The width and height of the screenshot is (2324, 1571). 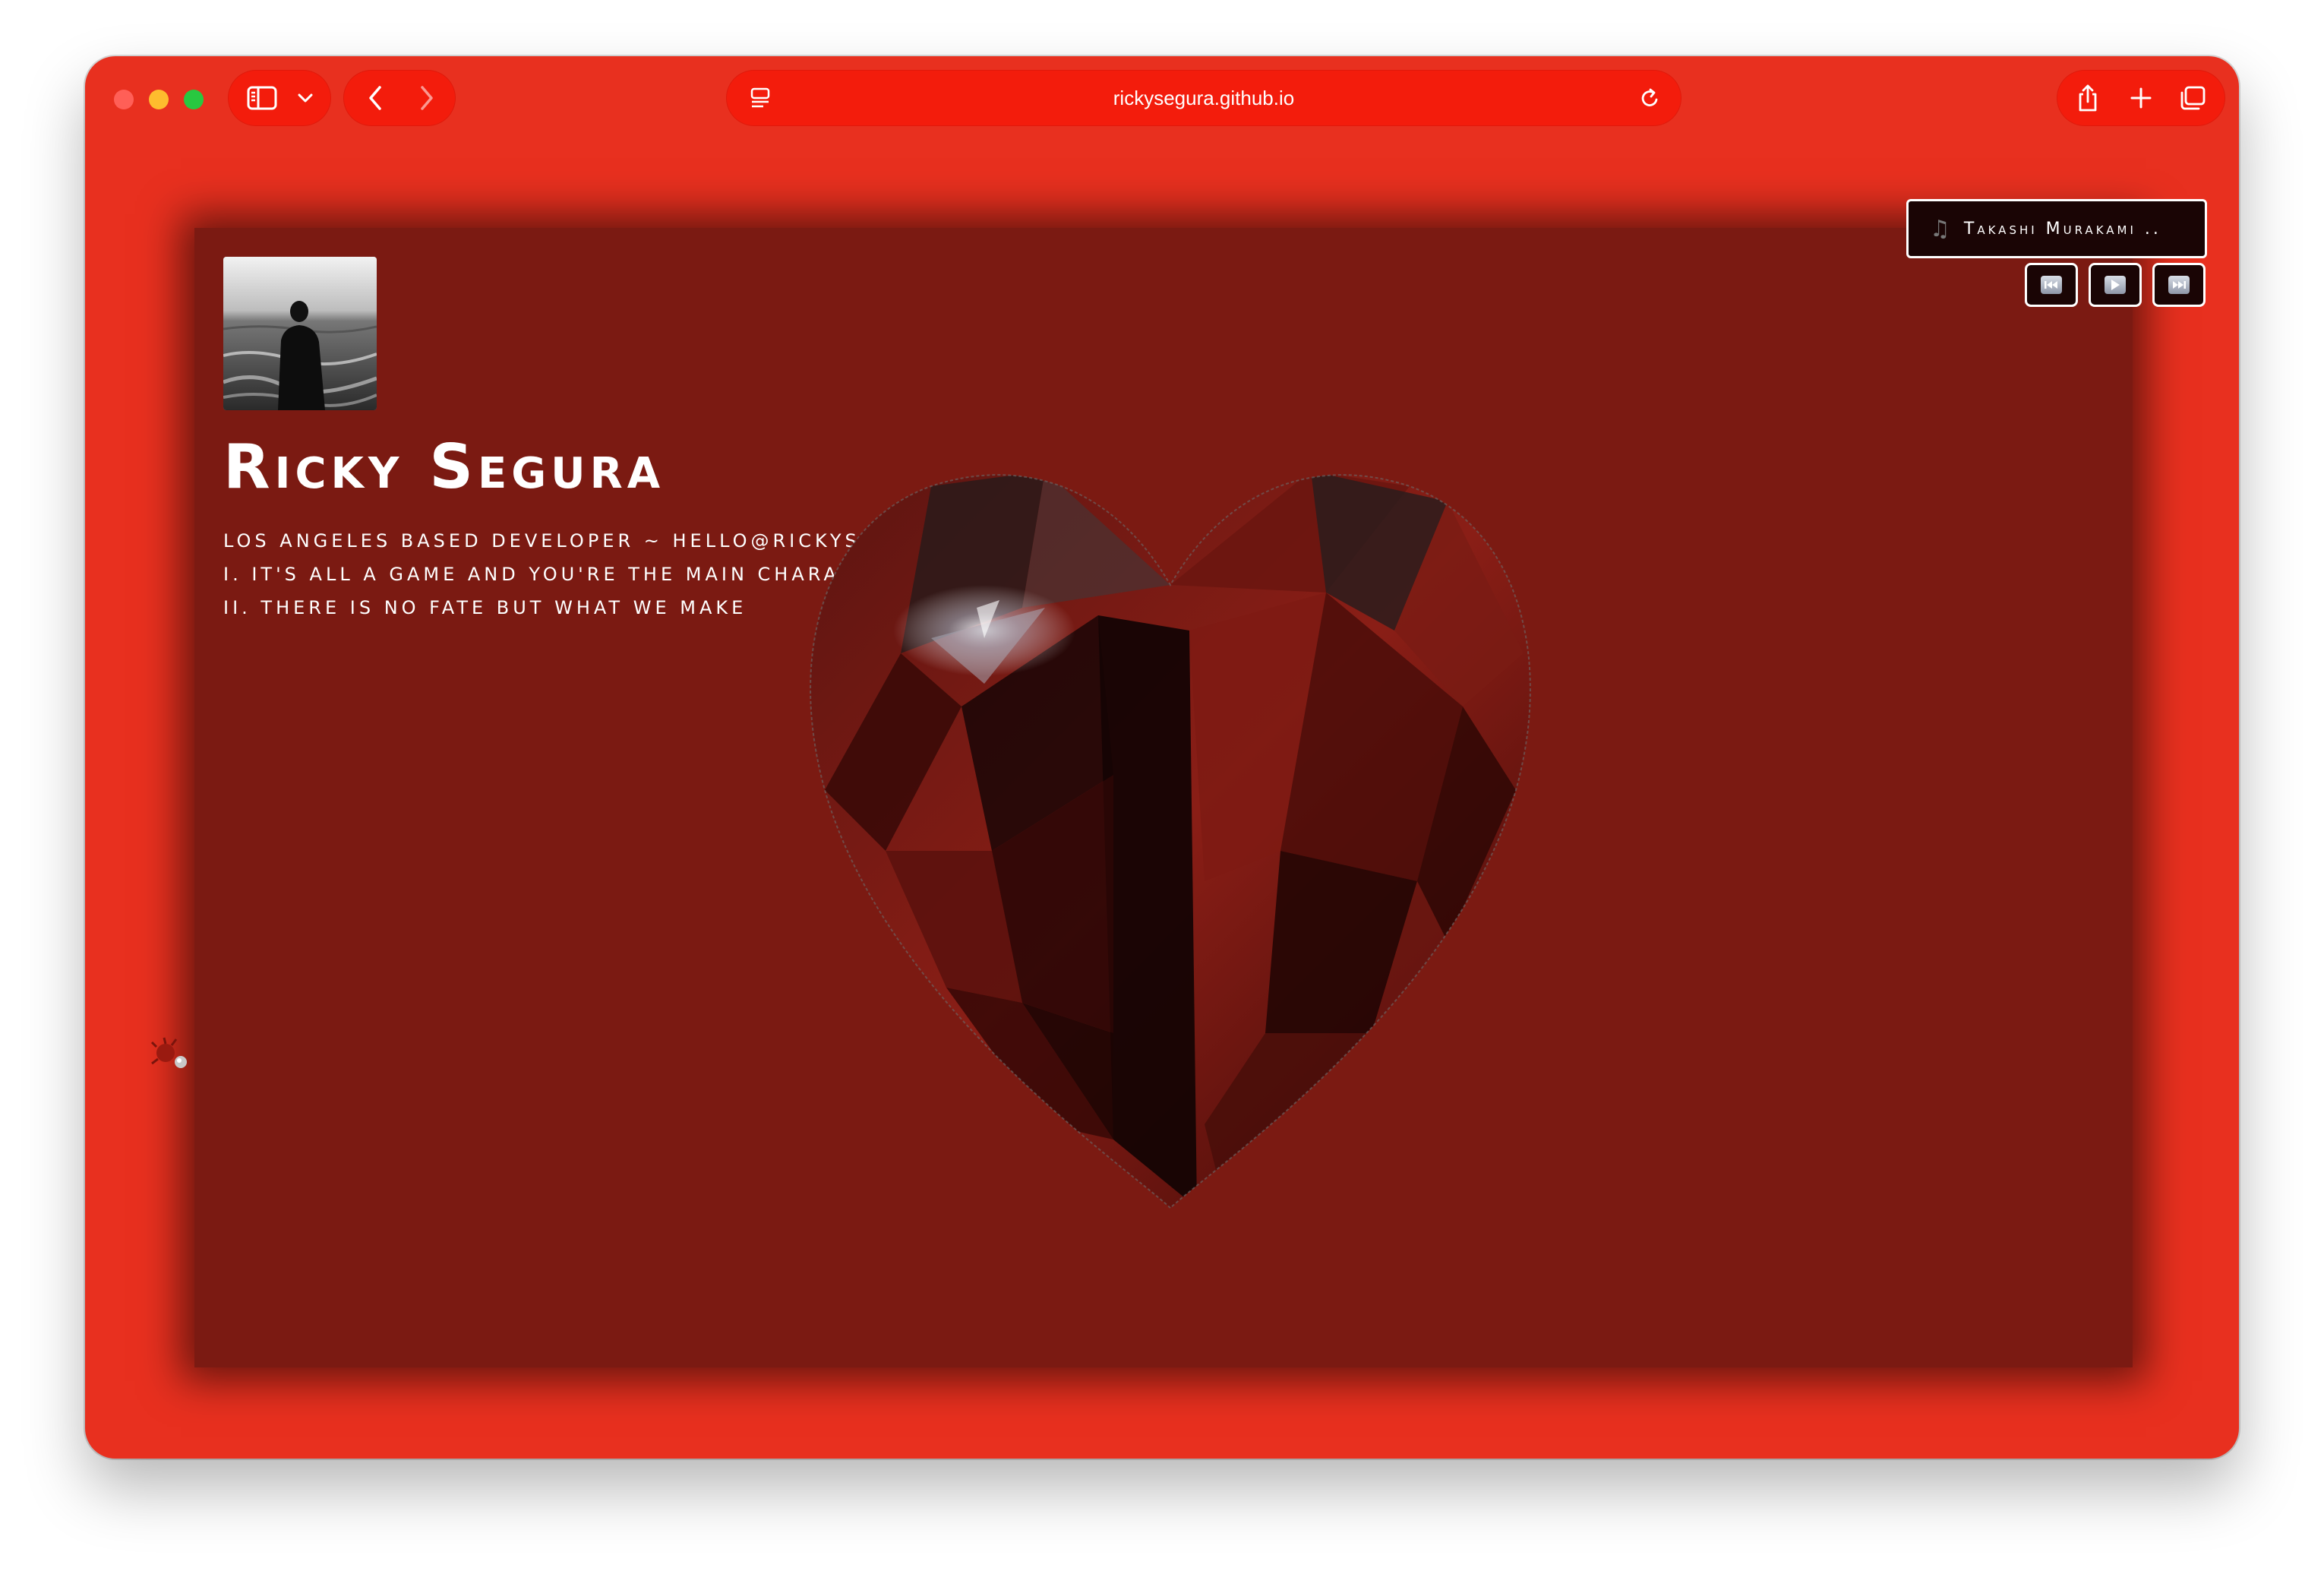 I want to click on play-button, so click(x=2115, y=285).